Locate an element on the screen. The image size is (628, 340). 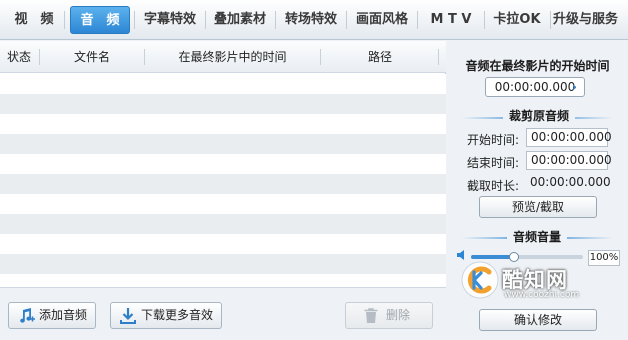
crop-duration-label: 截取时长: is located at coordinates (493, 186).